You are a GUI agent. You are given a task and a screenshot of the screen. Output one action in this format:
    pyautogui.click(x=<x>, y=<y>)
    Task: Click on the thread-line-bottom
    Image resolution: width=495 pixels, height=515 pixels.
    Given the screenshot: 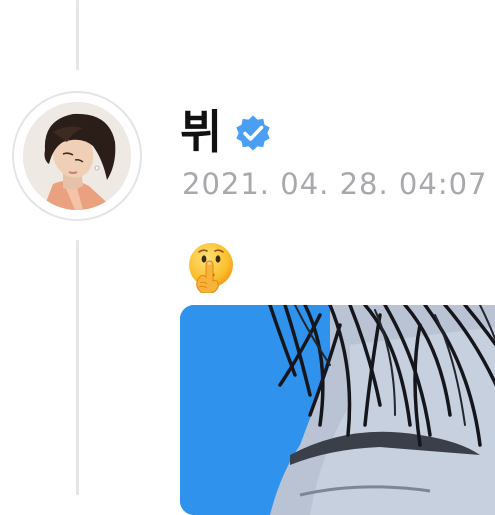 What is the action you would take?
    pyautogui.click(x=77, y=367)
    